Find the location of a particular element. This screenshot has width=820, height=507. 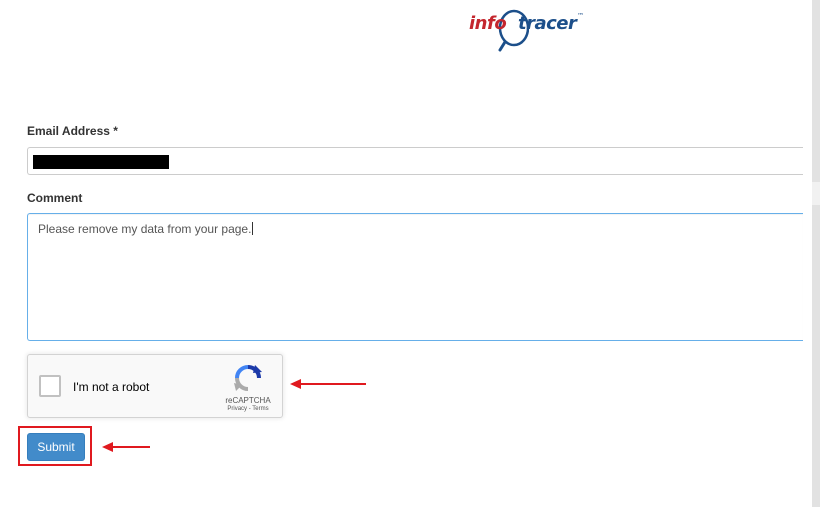

recaptcha-brand: reCAPTCHA is located at coordinates (248, 400).